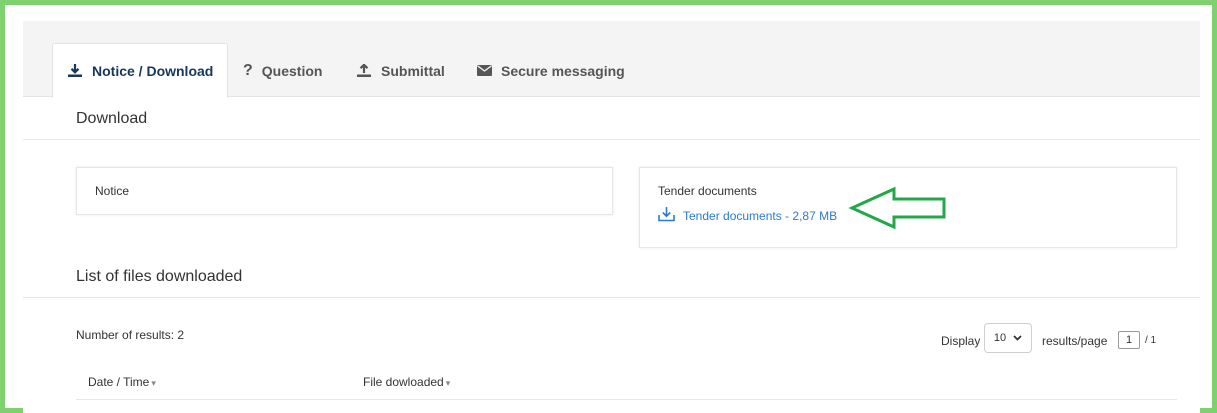 This screenshot has height=413, width=1217. What do you see at coordinates (1017, 338) in the screenshot?
I see `chevron-down-icon` at bounding box center [1017, 338].